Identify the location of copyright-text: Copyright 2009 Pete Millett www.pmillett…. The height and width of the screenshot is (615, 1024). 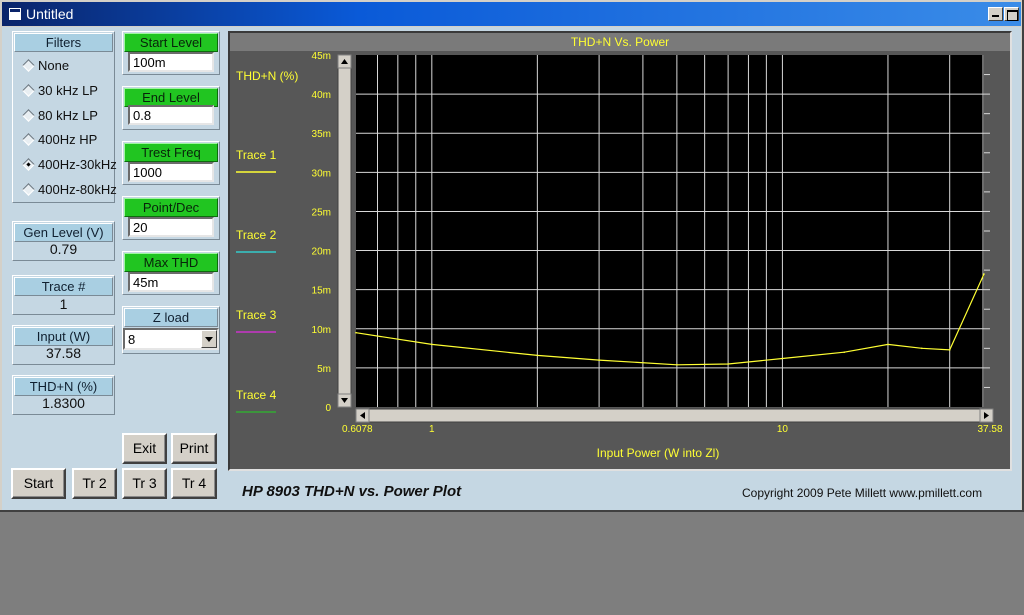
(862, 493).